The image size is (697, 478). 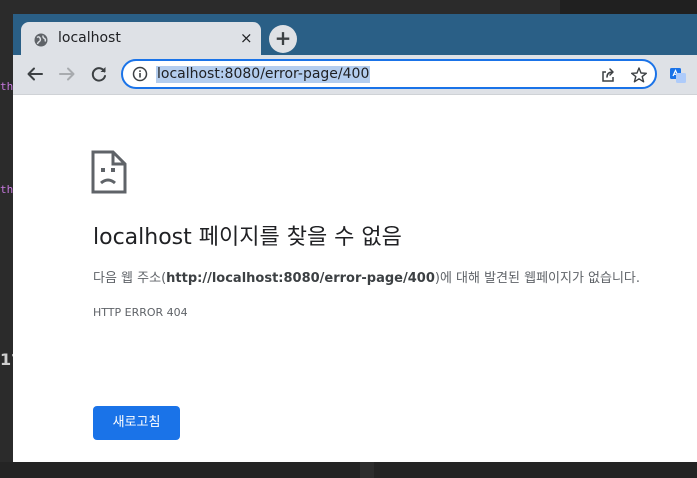 I want to click on star-icon, so click(x=639, y=75).